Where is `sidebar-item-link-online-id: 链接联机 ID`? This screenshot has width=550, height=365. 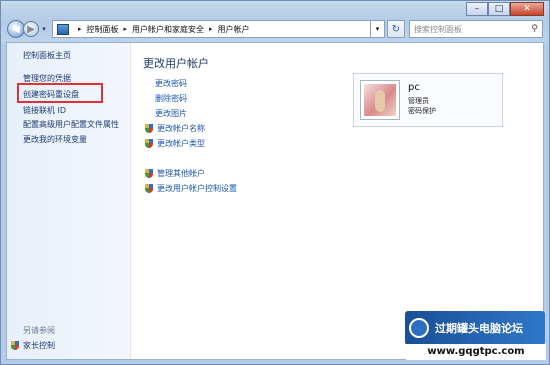
sidebar-item-link-online-id: 链接联机 ID is located at coordinates (44, 110).